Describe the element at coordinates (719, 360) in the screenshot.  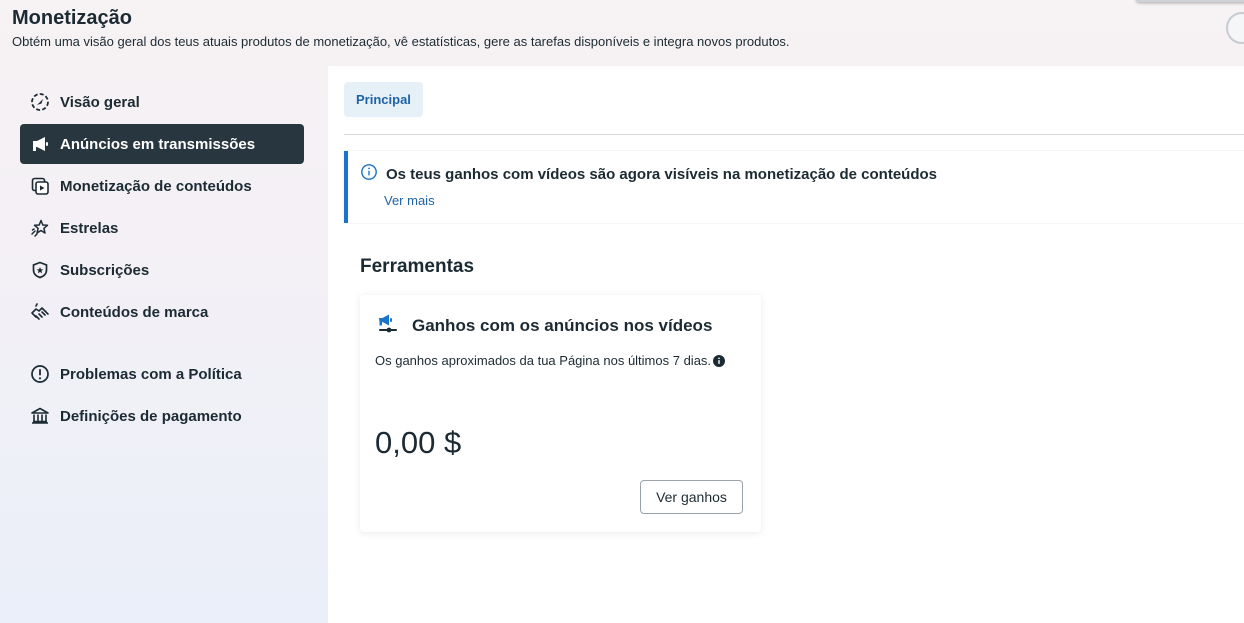
I see `info-tooltip-icon` at that location.